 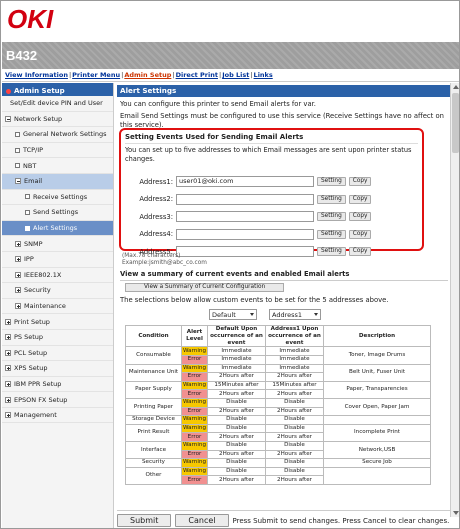 I want to click on column-header: Default Upon occurrence of an event, so click(x=236, y=336).